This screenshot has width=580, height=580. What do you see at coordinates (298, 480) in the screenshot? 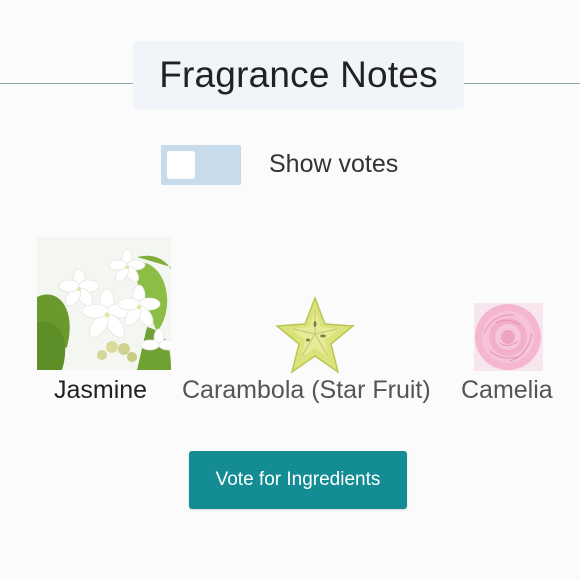
I see `vote-for-ingredients-button: Vote for Ingredients` at bounding box center [298, 480].